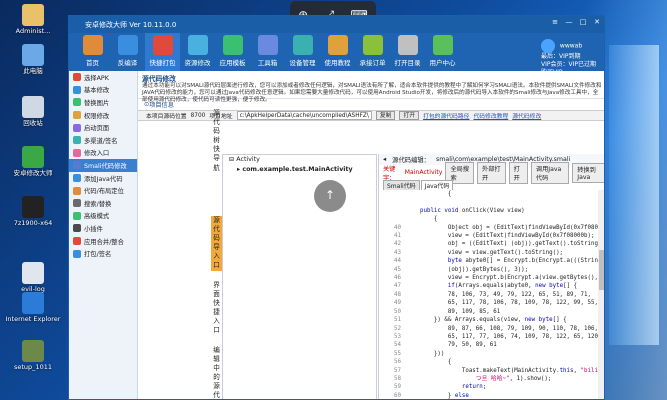 This screenshot has width=667, height=400. I want to click on desktop-icon: setup_1011, so click(33, 355).